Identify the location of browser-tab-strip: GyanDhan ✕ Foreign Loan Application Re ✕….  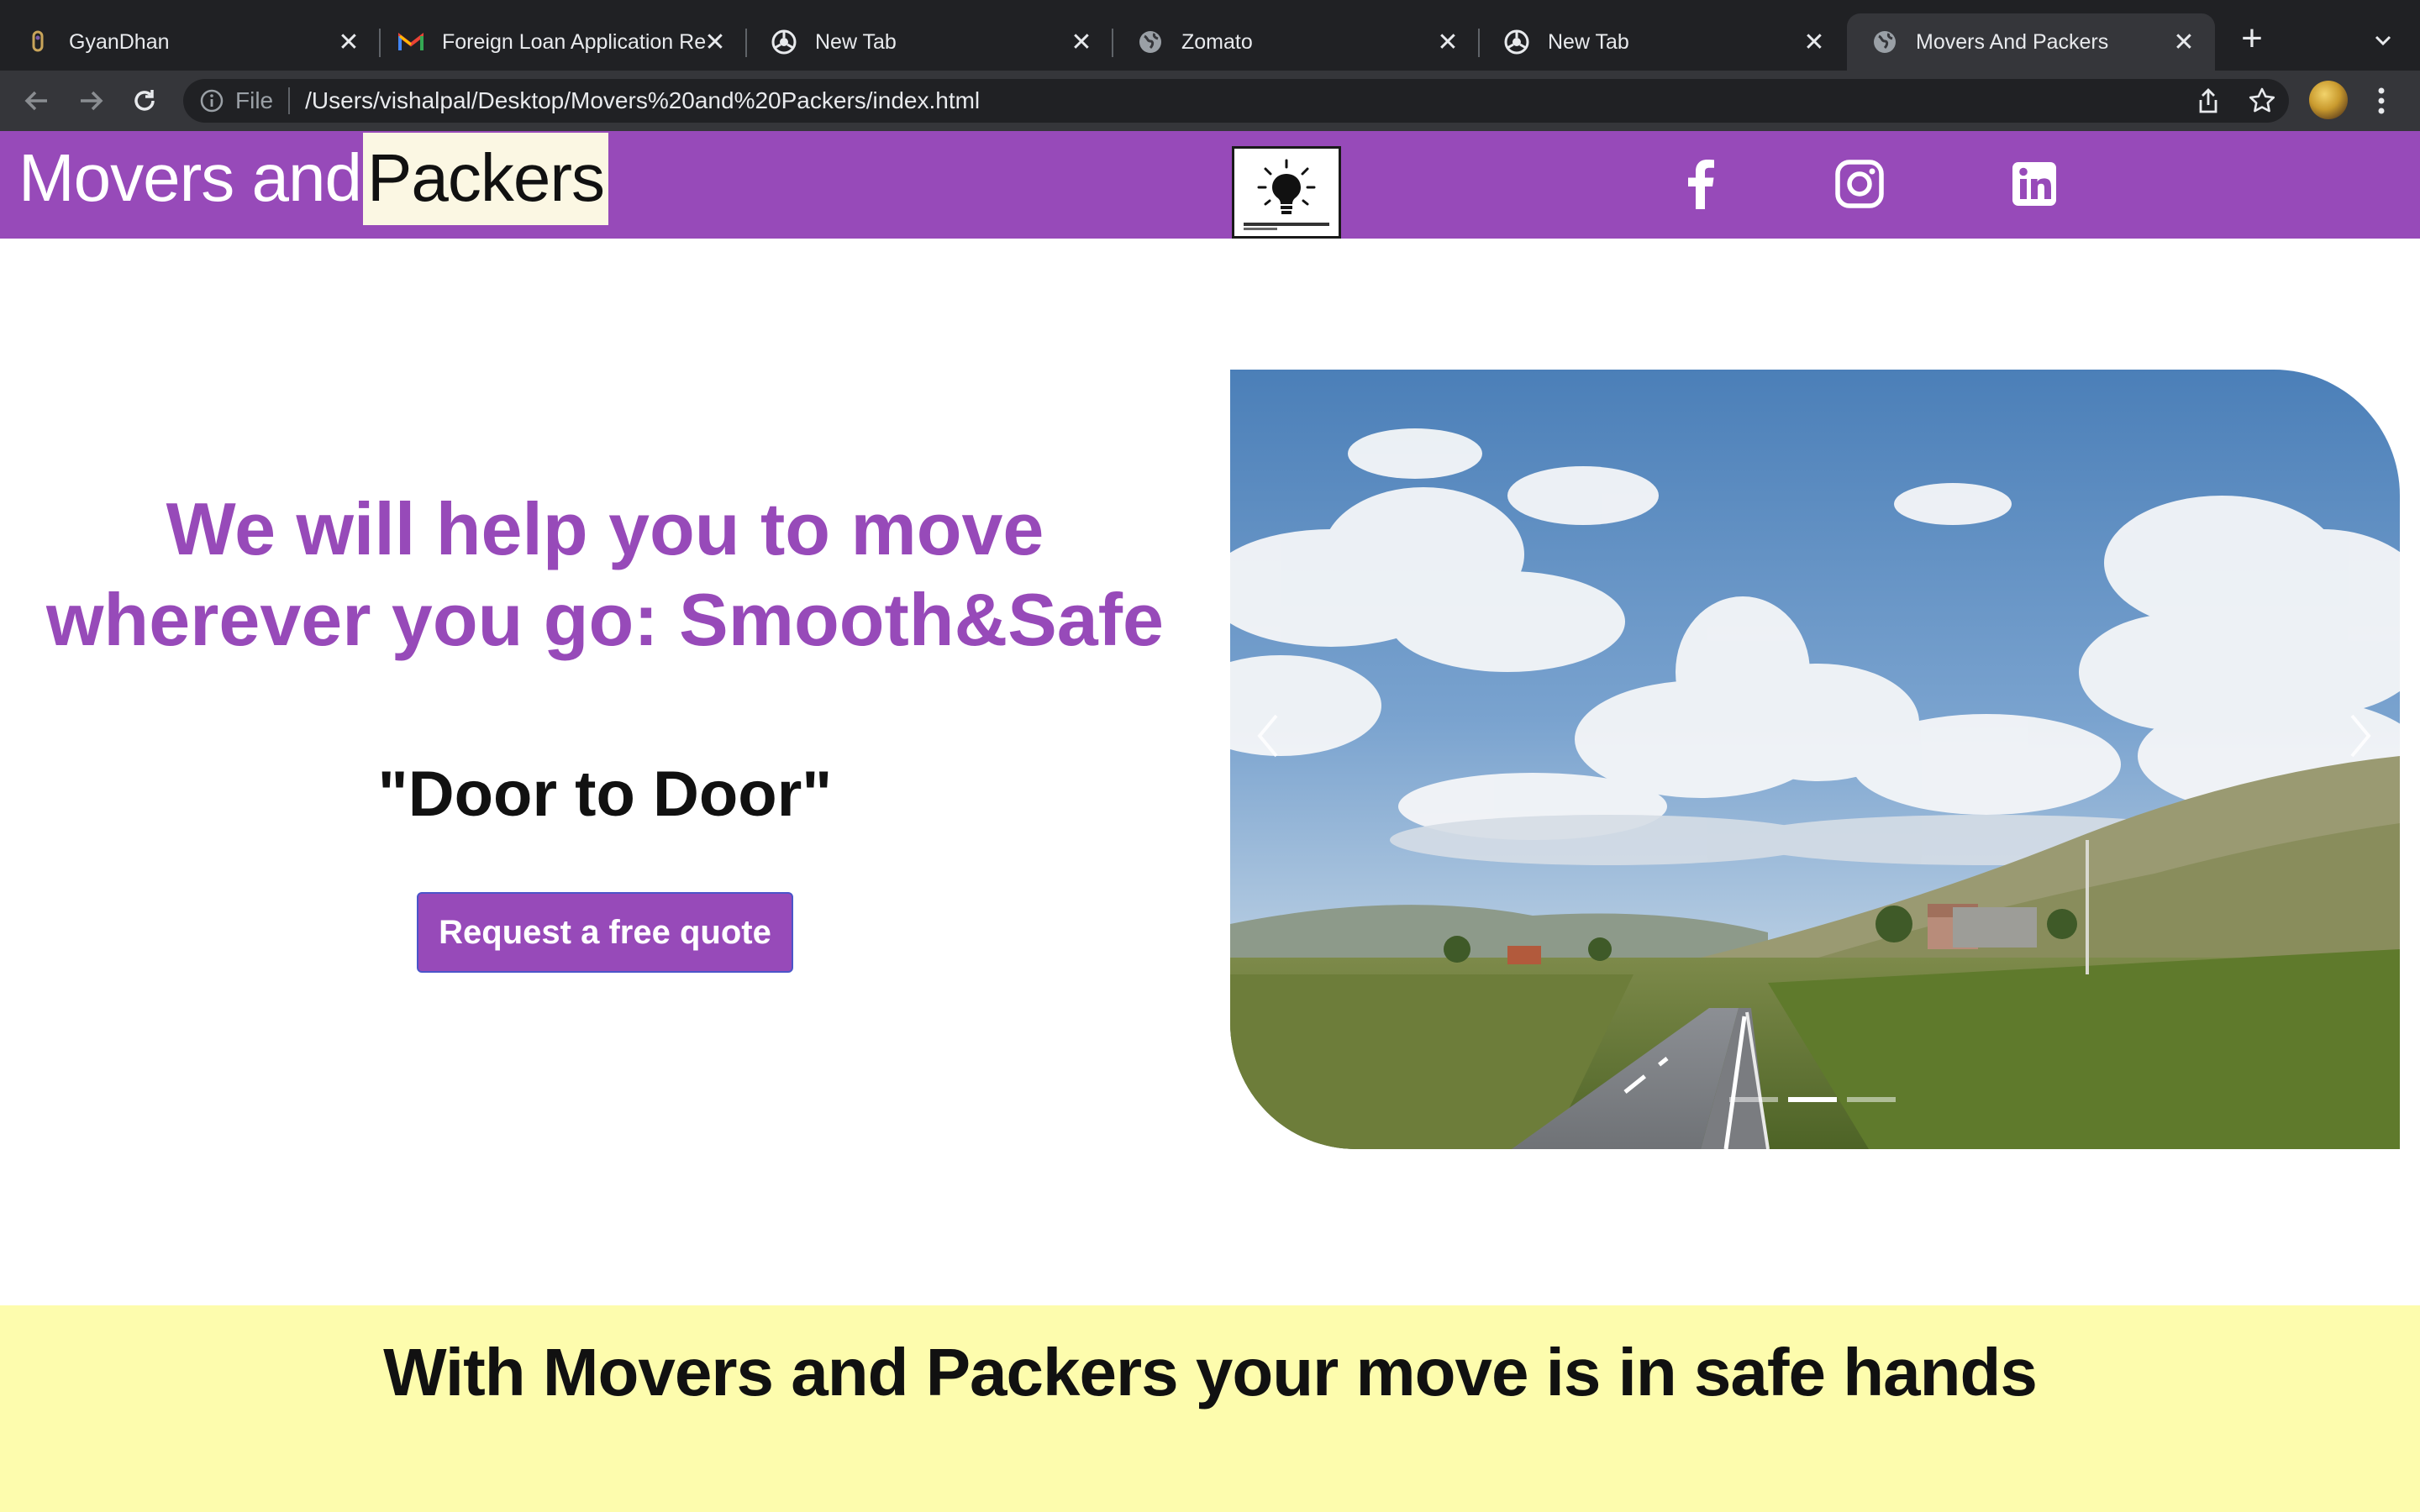
(1210, 35).